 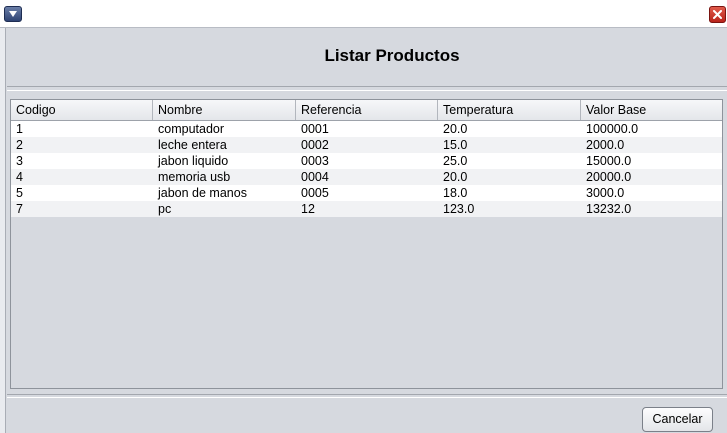 I want to click on cell-codigo: 2, so click(x=19, y=145).